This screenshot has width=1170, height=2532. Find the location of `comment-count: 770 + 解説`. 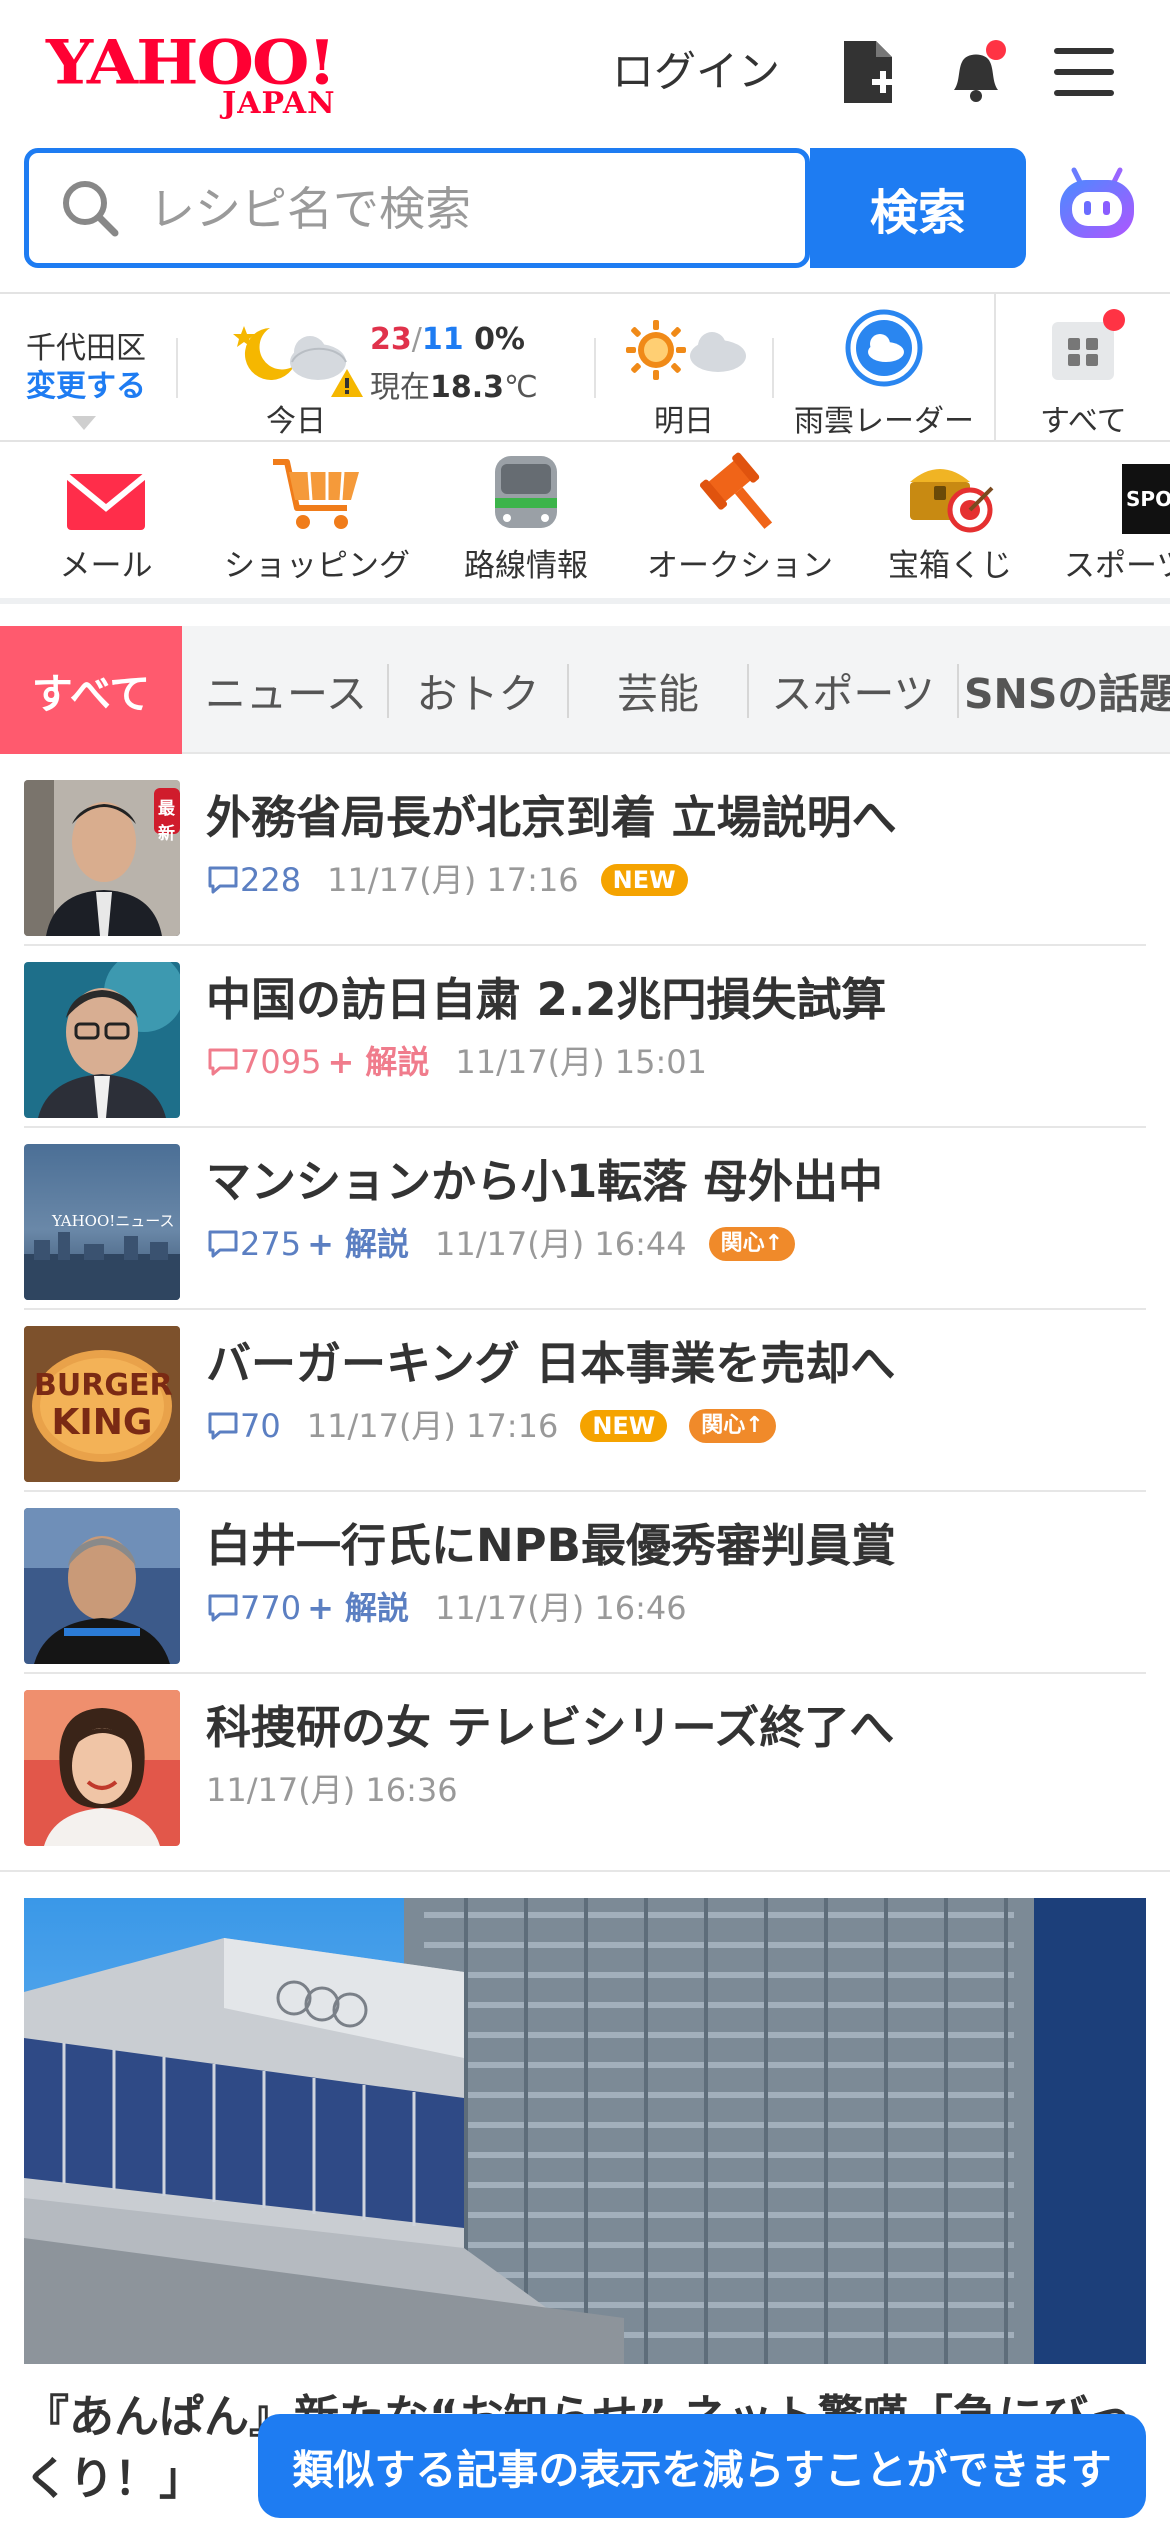

comment-count: 770 + 解説 is located at coordinates (307, 1608).